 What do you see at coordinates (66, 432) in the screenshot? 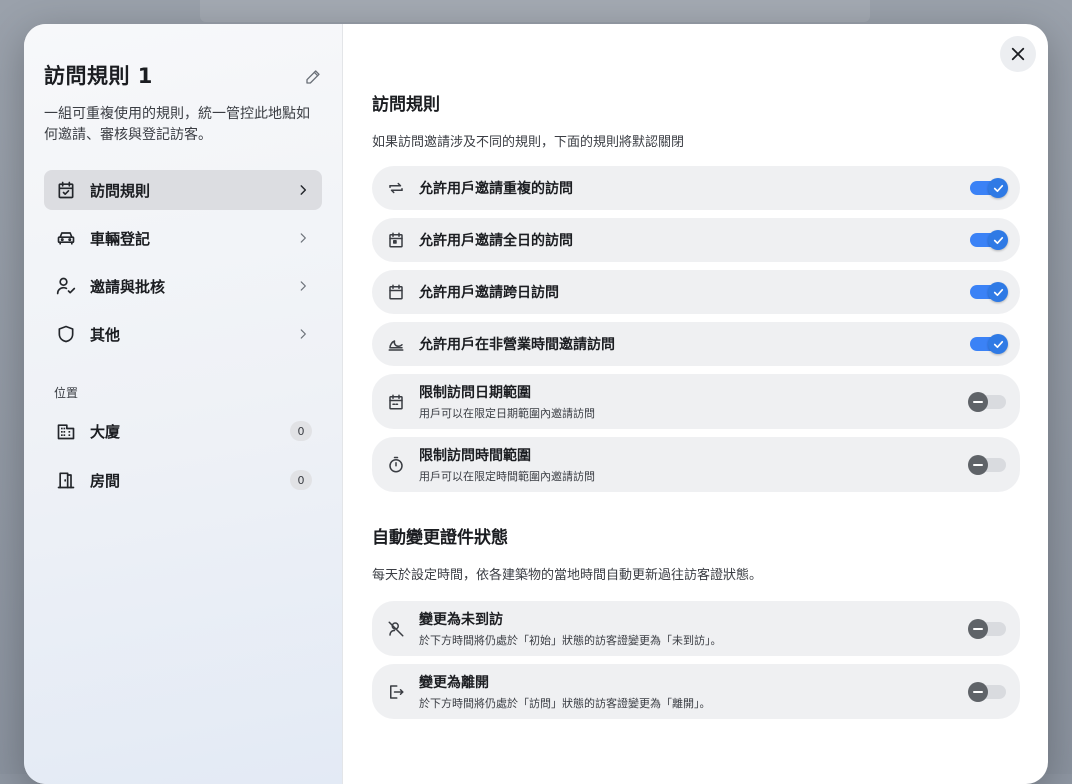
I see `building-icon` at bounding box center [66, 432].